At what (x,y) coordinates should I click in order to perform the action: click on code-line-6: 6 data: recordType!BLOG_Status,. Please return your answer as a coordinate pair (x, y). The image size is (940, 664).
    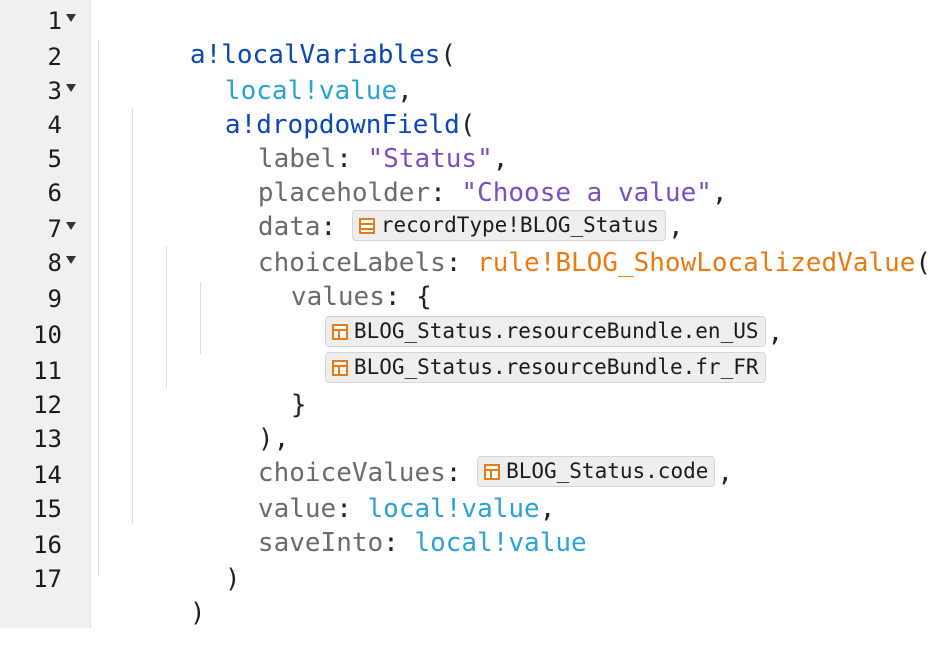
    Looking at the image, I should click on (470, 209).